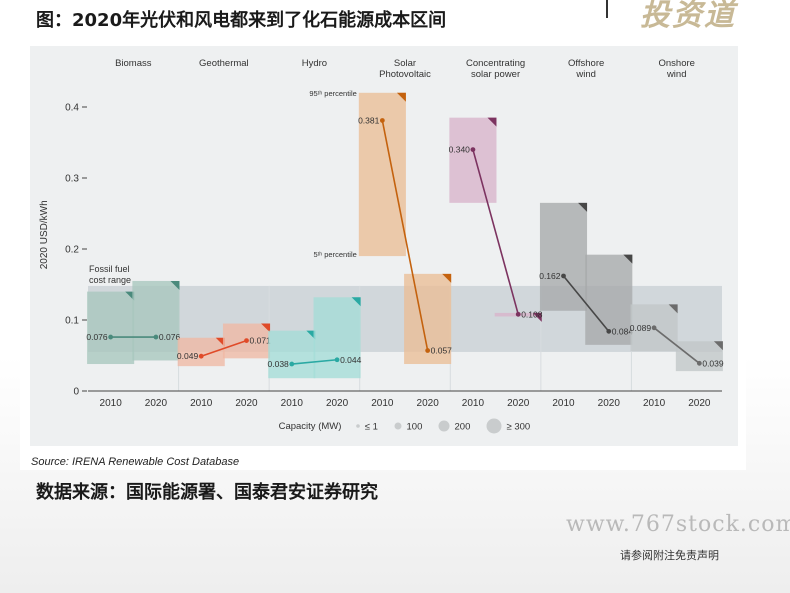 This screenshot has width=790, height=593. What do you see at coordinates (261, 341) in the screenshot?
I see `data-label: 0.071` at bounding box center [261, 341].